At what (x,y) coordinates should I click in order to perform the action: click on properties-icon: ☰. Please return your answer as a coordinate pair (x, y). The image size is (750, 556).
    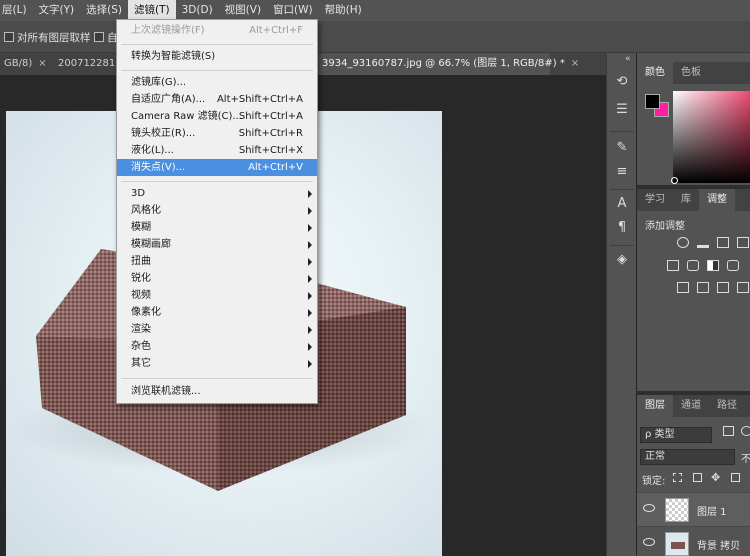
    Looking at the image, I should click on (622, 110).